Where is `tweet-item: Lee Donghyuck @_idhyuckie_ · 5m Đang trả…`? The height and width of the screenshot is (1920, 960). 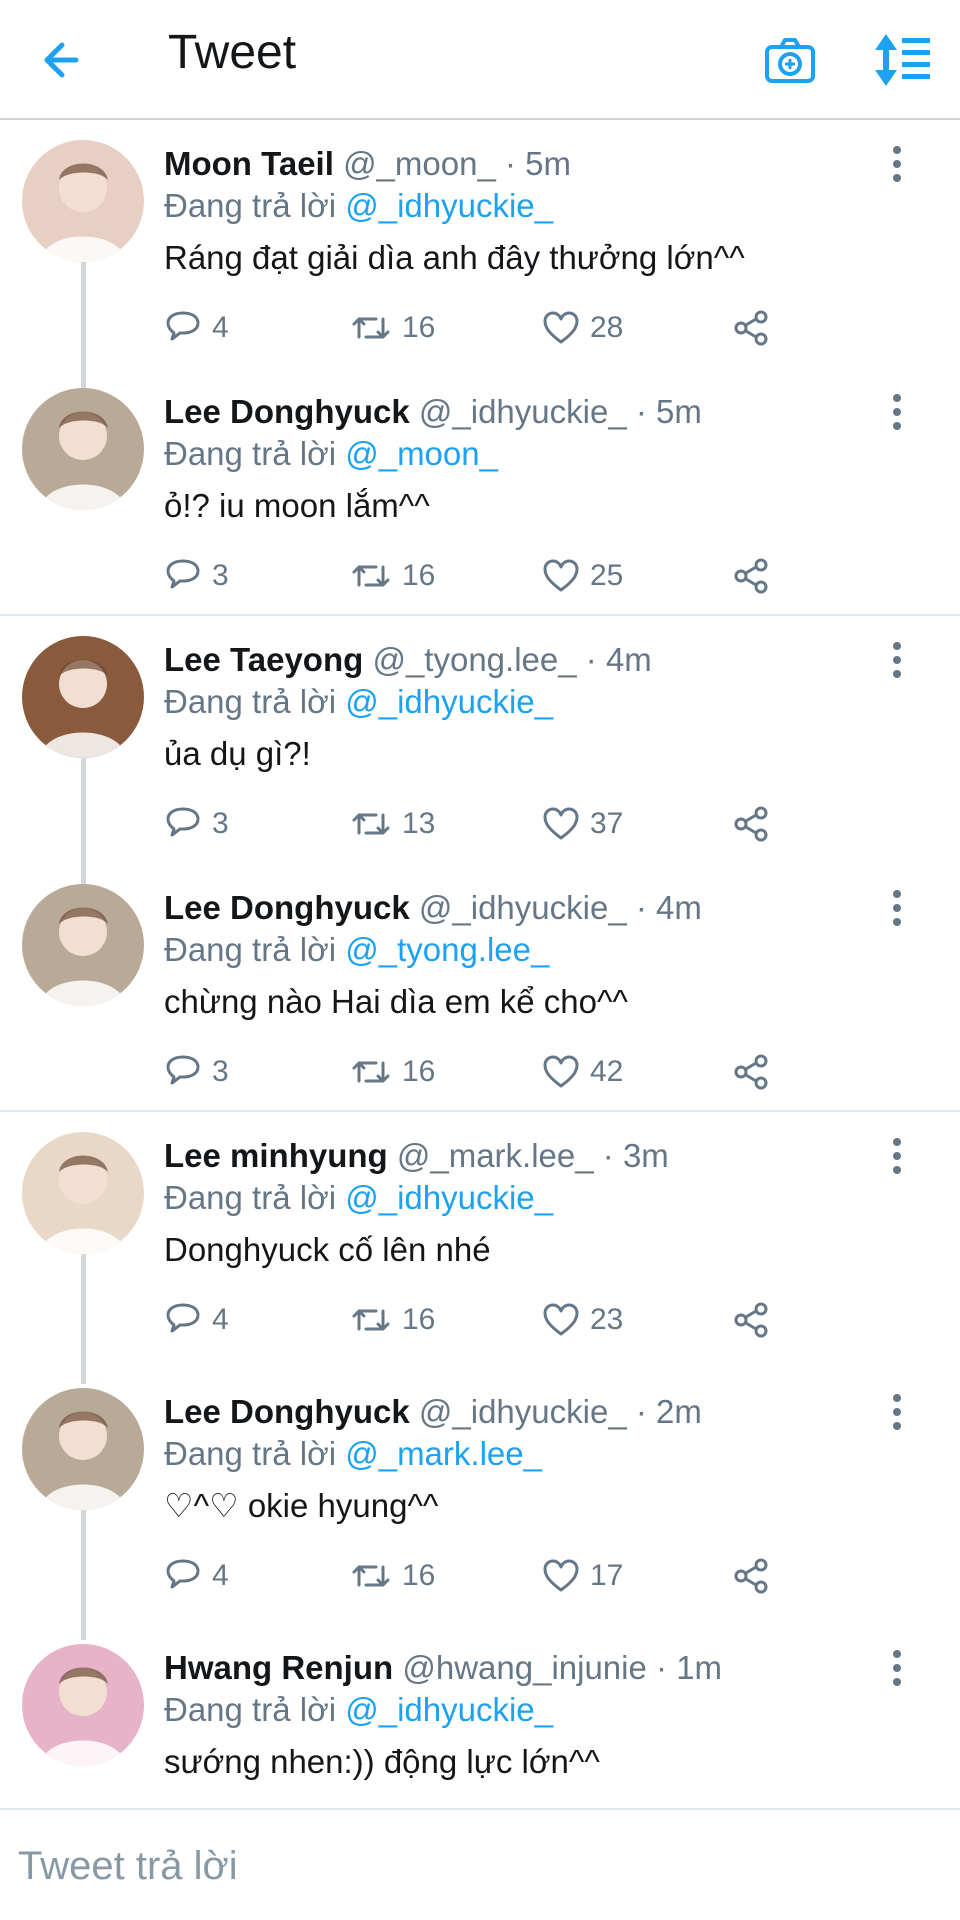 tweet-item: Lee Donghyuck @_idhyuckie_ · 5m Đang trả… is located at coordinates (480, 492).